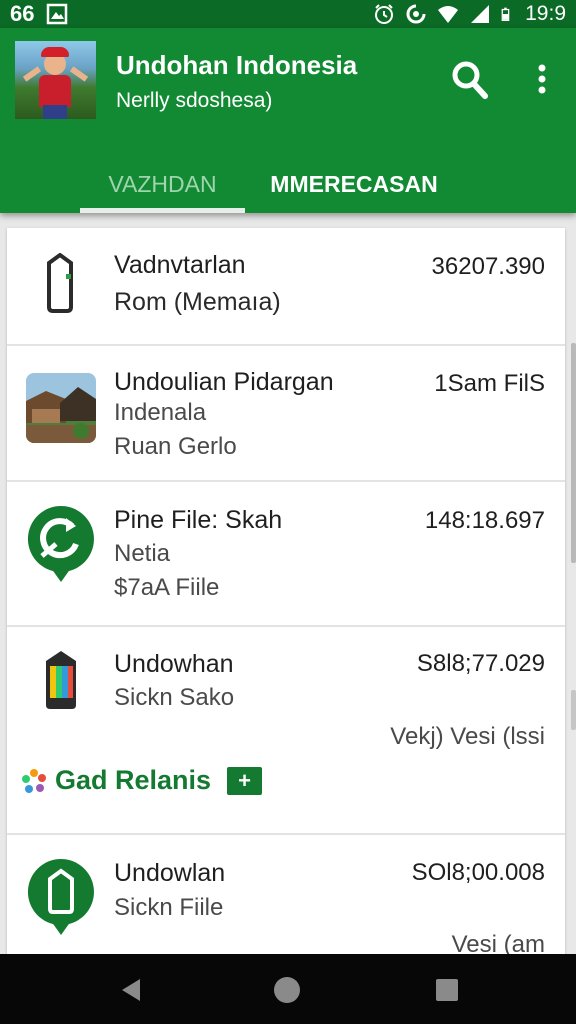  I want to click on item-subtitle: Rom (Memaıa), so click(197, 302).